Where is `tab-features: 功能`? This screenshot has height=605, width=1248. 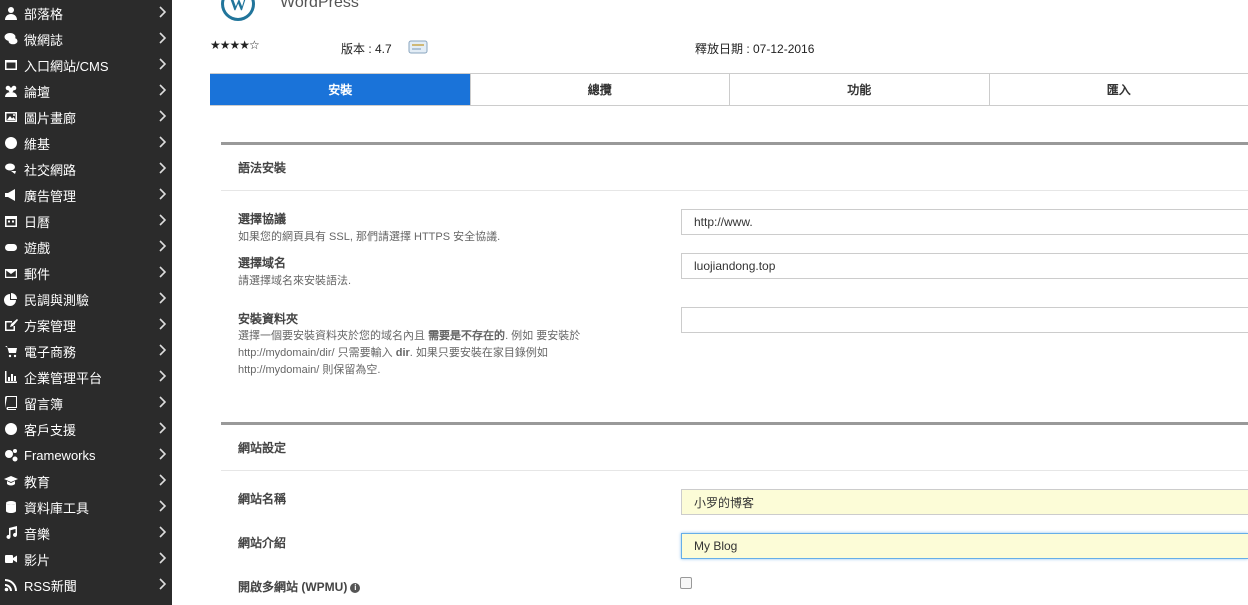
tab-features: 功能 is located at coordinates (859, 89).